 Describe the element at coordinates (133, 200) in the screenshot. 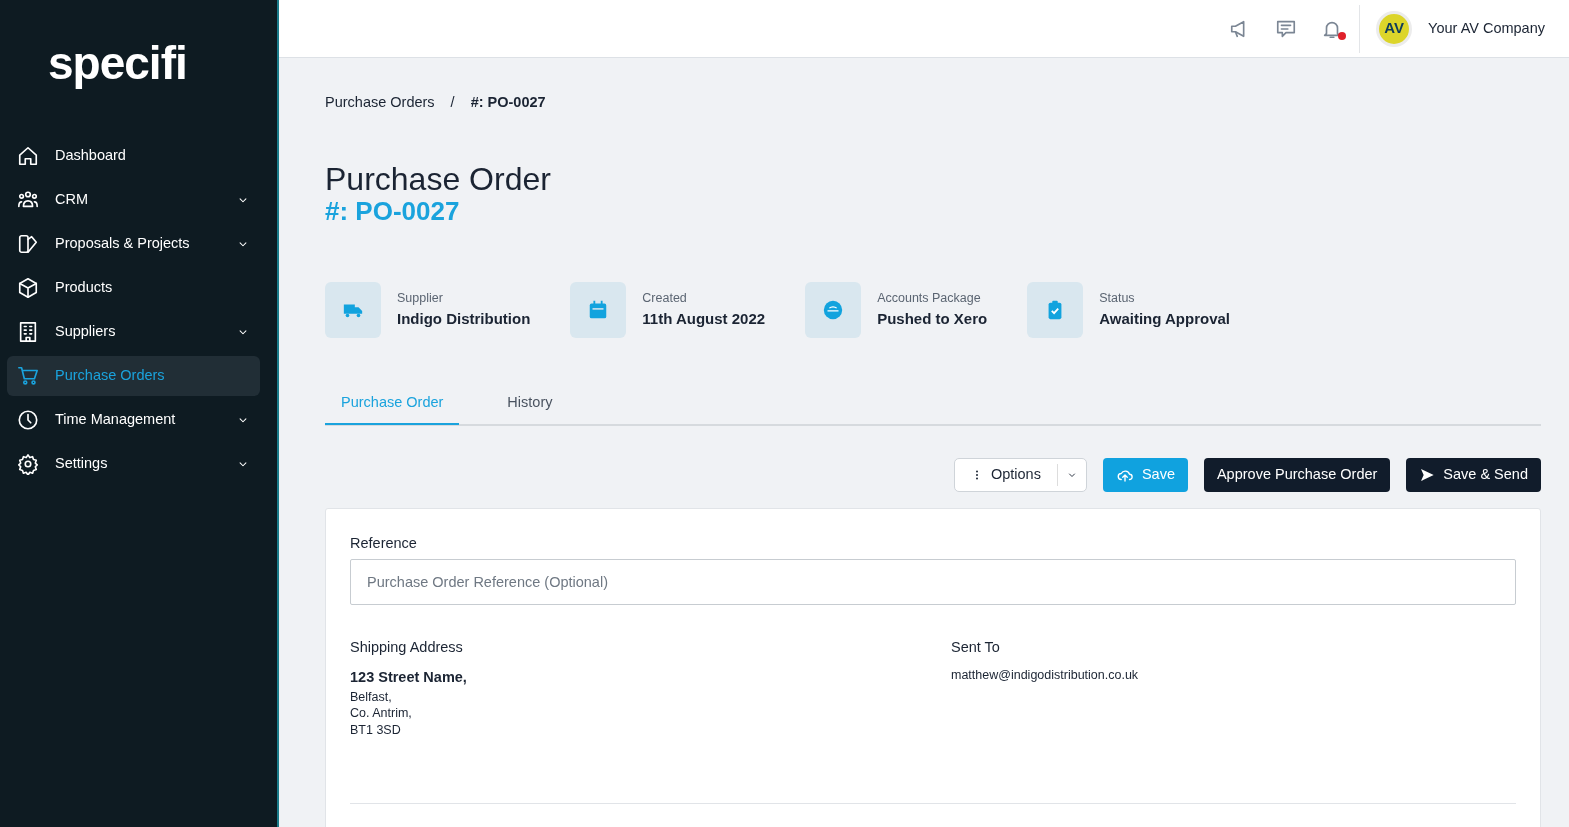

I see `sidebar-item: CRM` at that location.